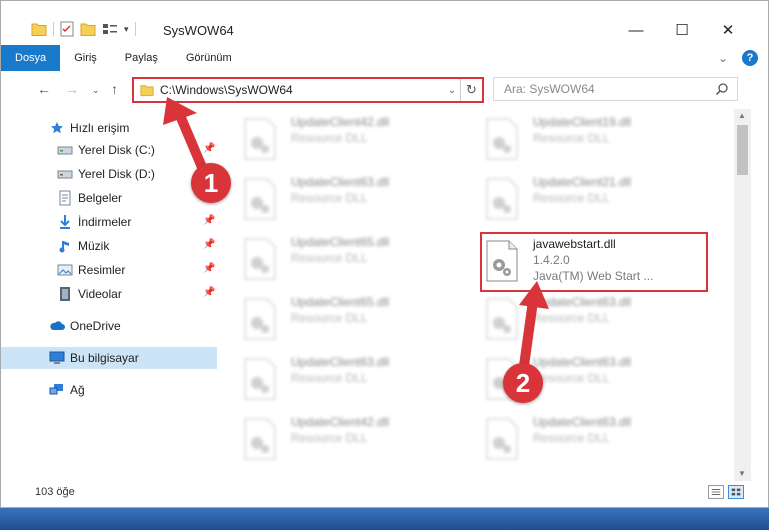 The width and height of the screenshot is (769, 530). What do you see at coordinates (384, 519) in the screenshot?
I see `desktop-background` at bounding box center [384, 519].